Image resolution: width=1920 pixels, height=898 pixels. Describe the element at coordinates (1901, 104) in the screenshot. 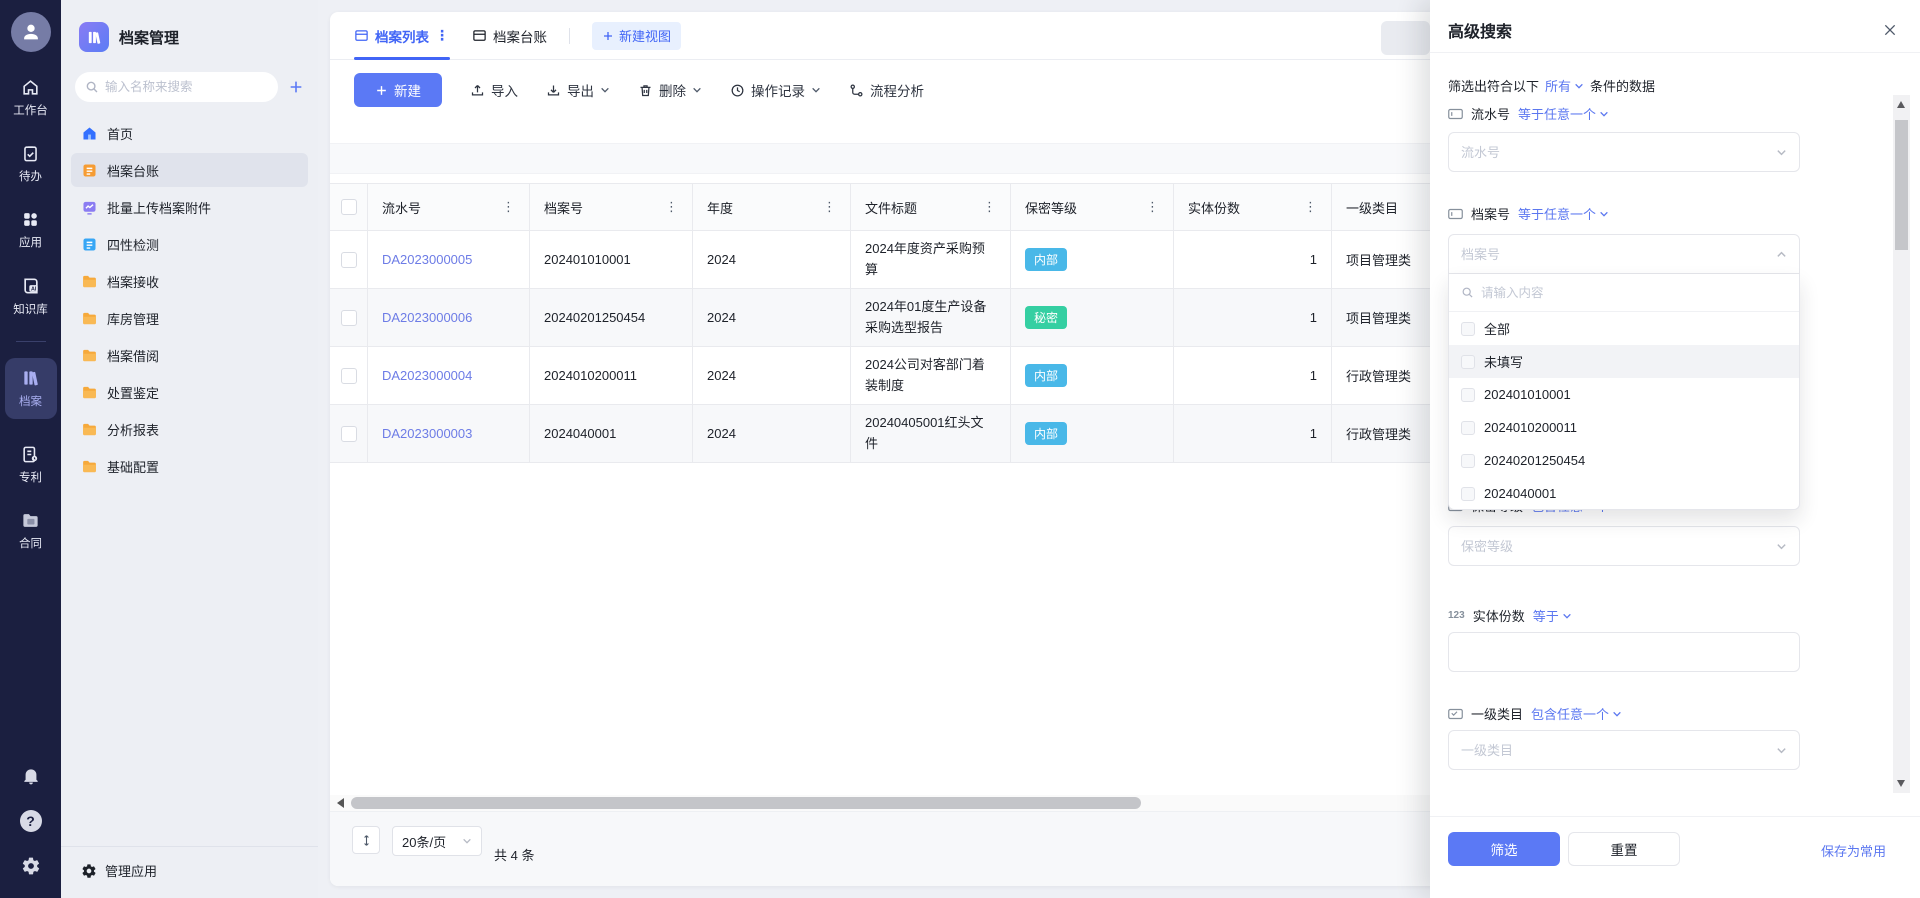

I see `scroll-up-icon` at that location.